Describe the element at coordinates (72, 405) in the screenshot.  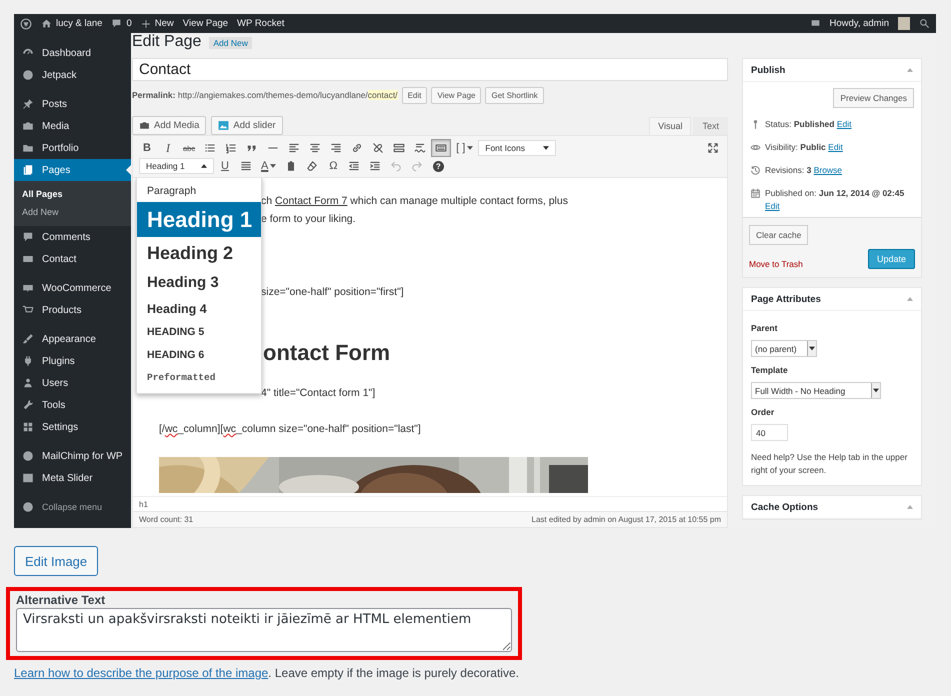
I see `menu-item: Tools` at that location.